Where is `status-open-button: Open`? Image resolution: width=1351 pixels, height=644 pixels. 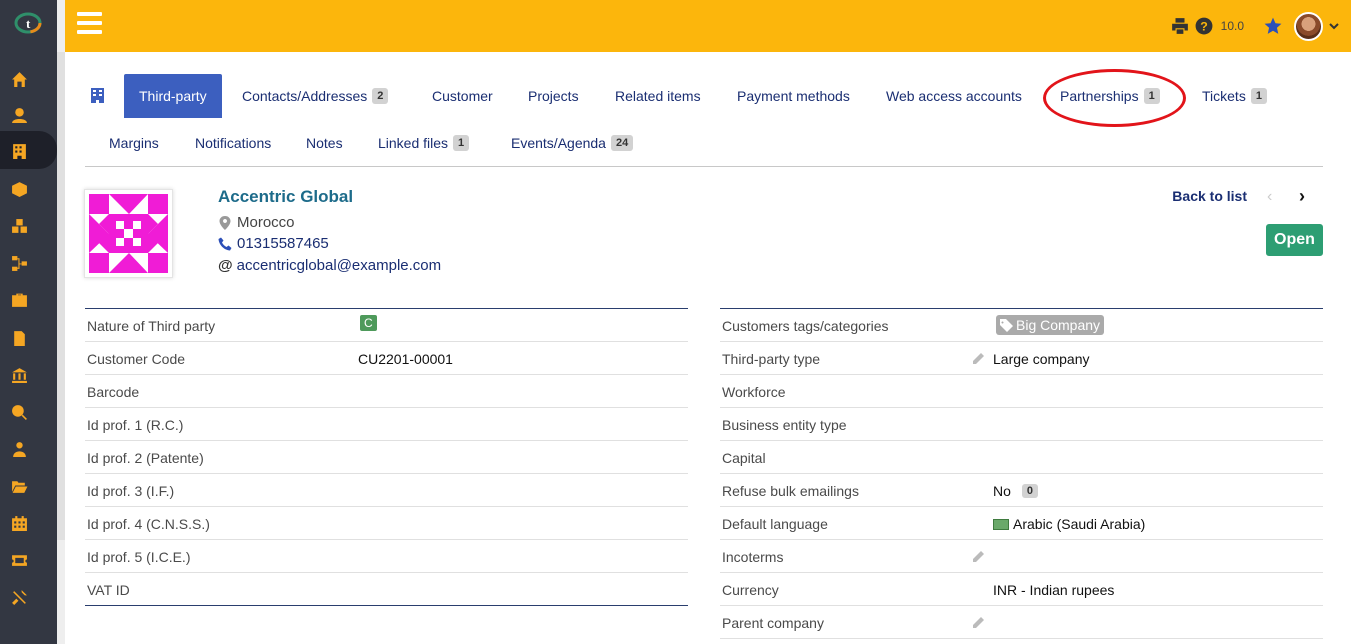
status-open-button: Open is located at coordinates (1294, 240).